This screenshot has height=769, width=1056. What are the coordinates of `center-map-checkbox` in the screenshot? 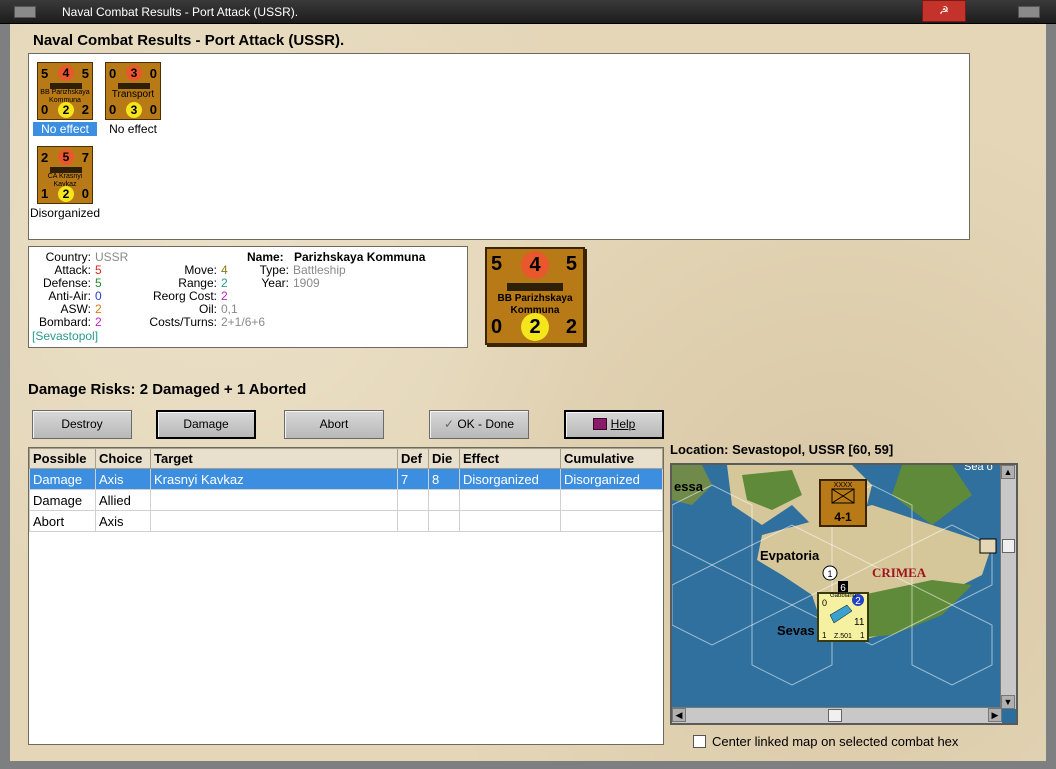 It's located at (699, 741).